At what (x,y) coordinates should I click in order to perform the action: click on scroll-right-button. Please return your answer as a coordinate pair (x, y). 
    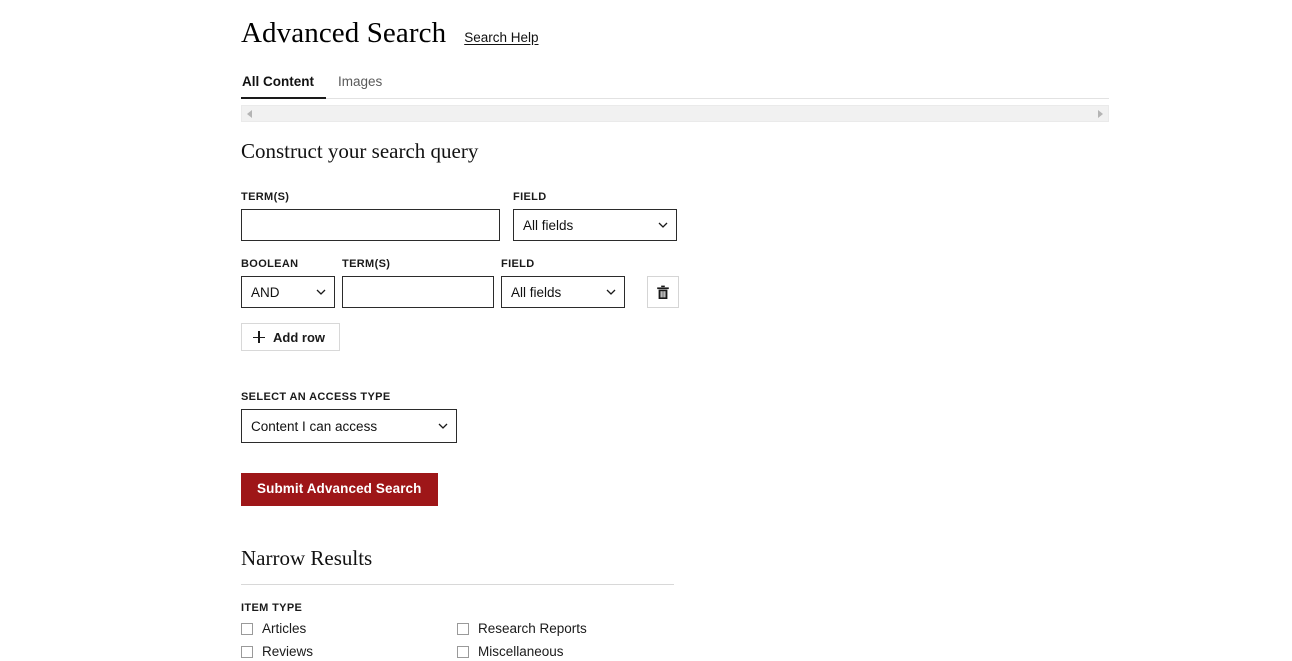
    Looking at the image, I should click on (1100, 113).